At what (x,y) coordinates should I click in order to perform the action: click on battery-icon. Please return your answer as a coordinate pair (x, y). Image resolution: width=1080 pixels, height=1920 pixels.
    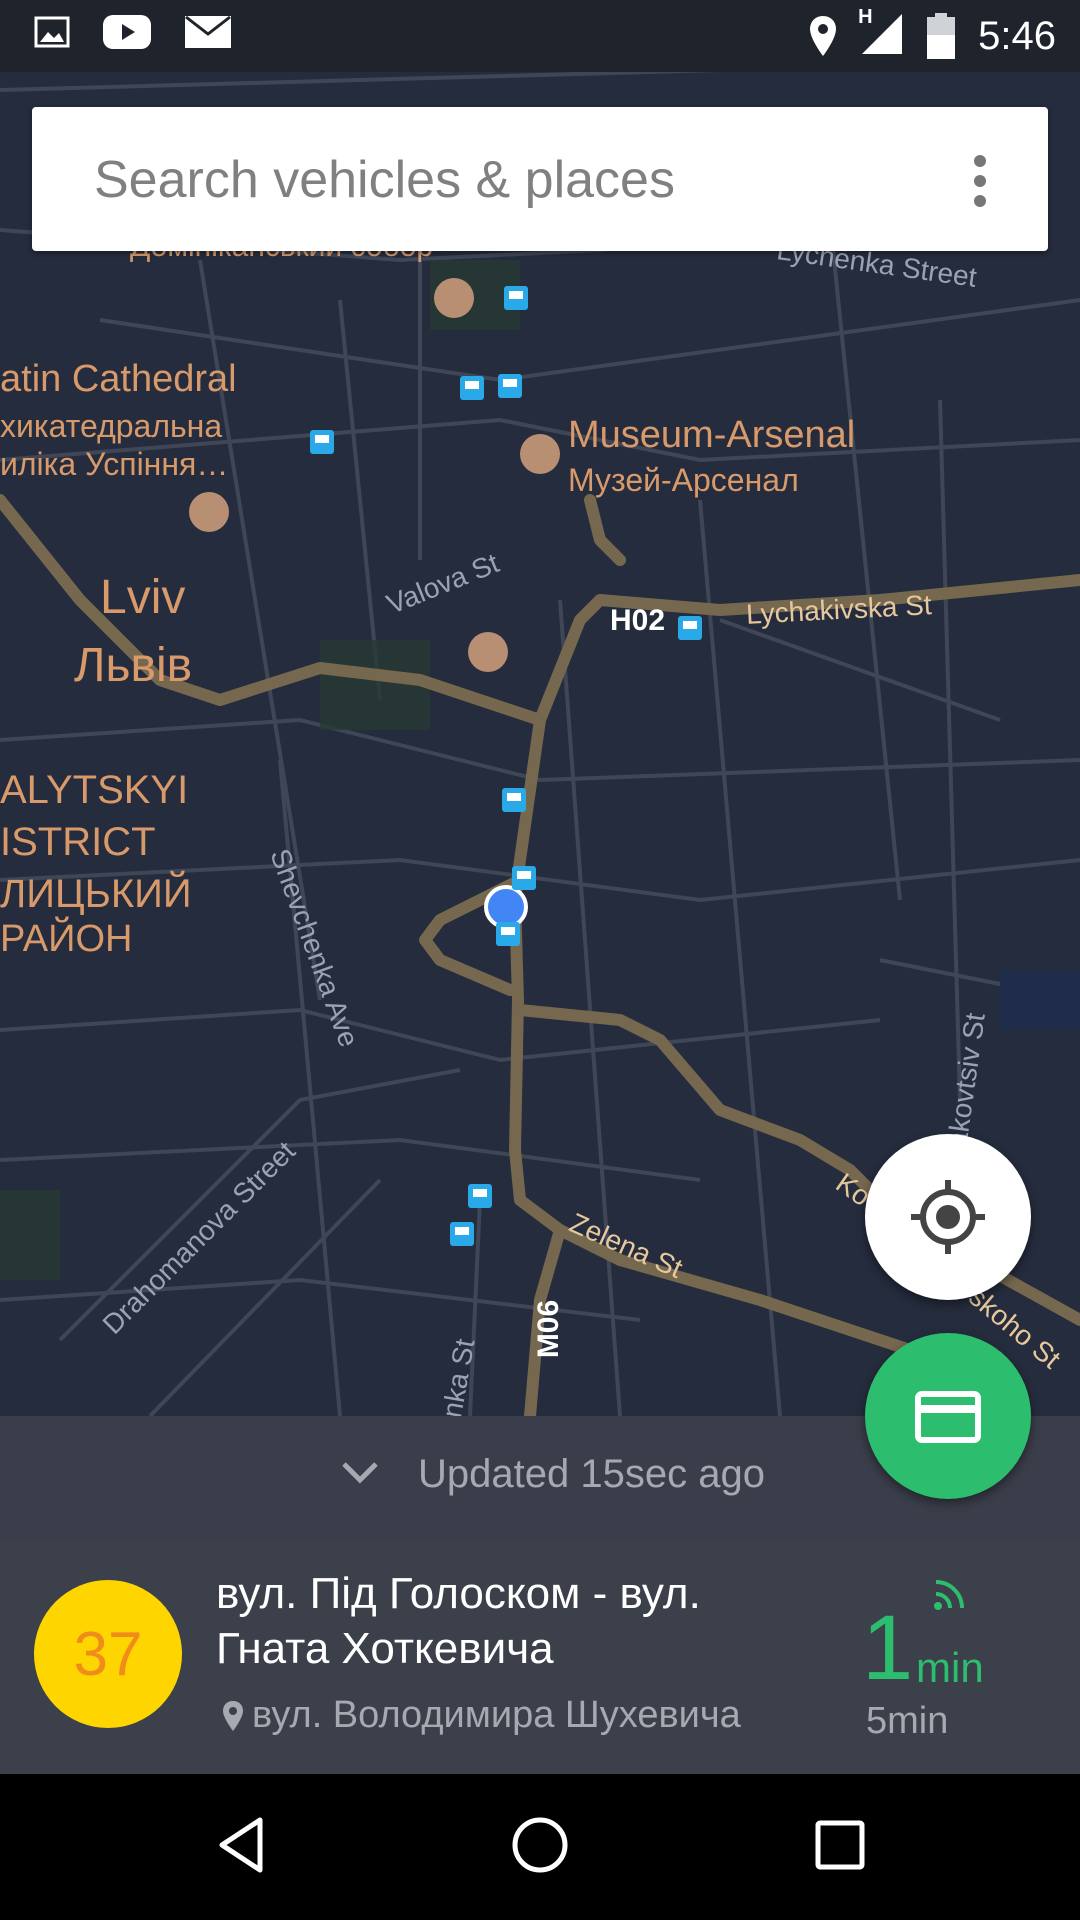
    Looking at the image, I should click on (941, 36).